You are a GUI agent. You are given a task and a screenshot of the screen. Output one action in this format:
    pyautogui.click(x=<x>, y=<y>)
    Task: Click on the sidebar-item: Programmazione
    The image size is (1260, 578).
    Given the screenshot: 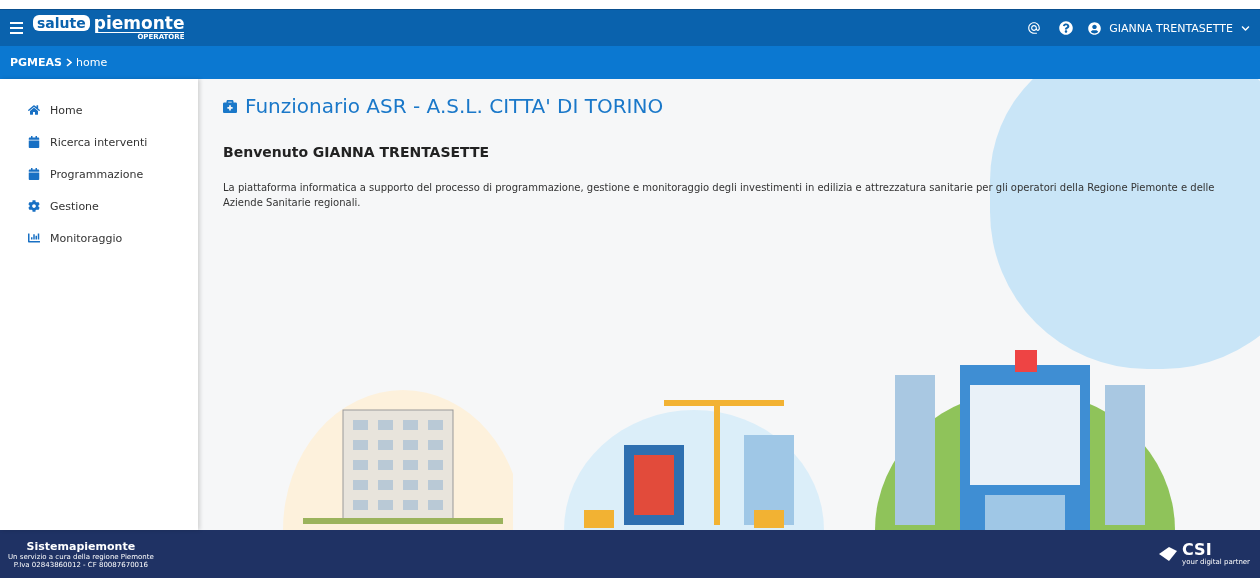 What is the action you would take?
    pyautogui.click(x=99, y=174)
    